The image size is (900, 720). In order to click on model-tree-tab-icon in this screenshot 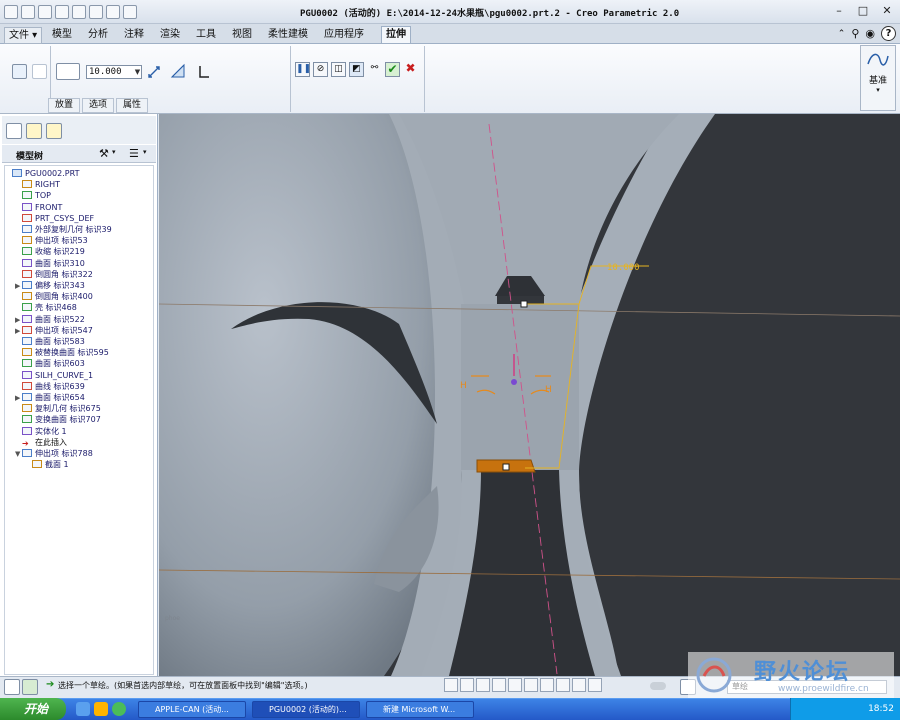, I will do `click(14, 131)`.